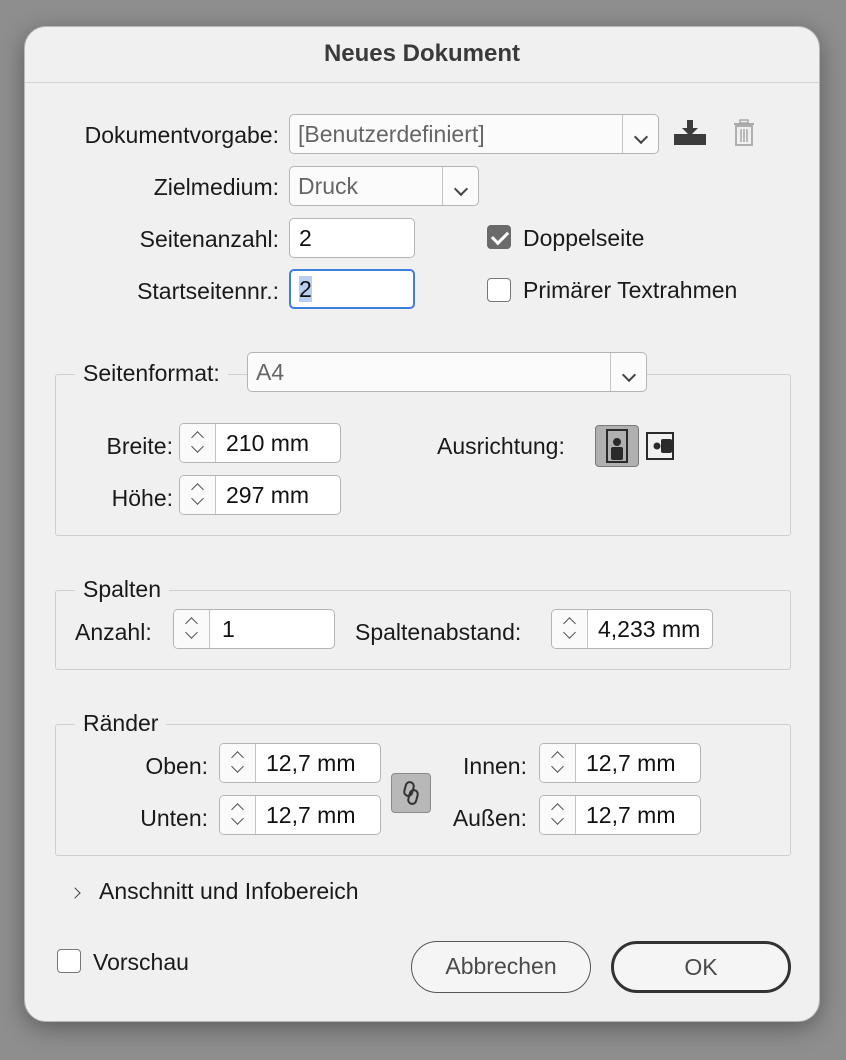 This screenshot has width=846, height=1060. I want to click on height-value: 297 mm, so click(268, 495).